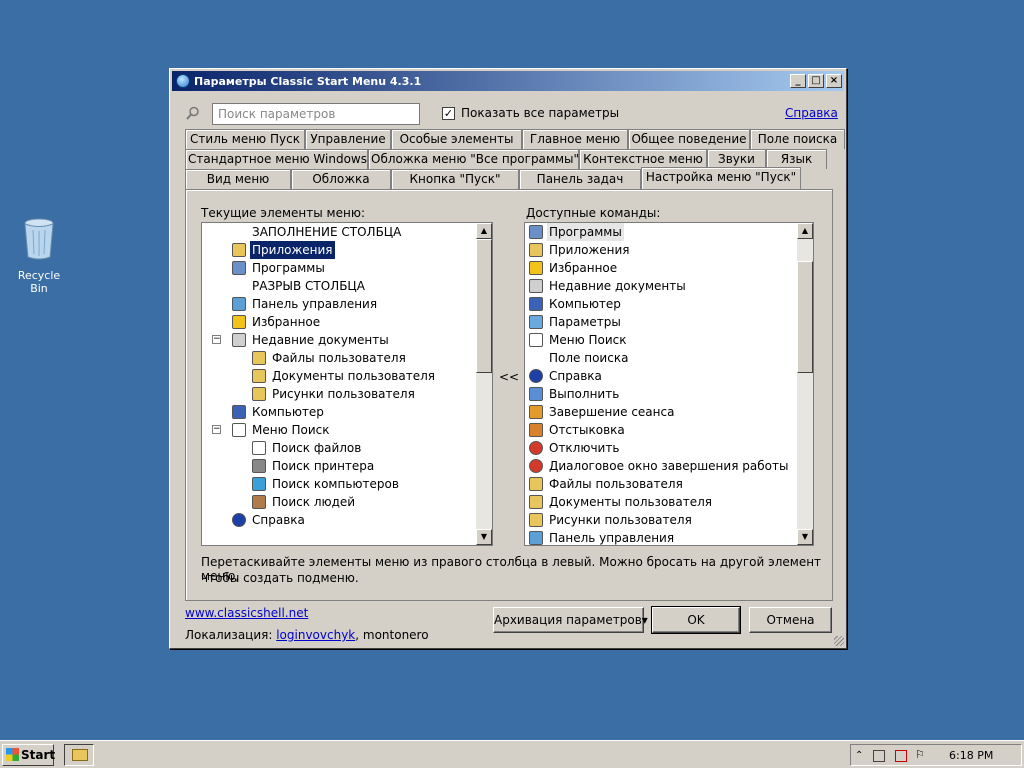  I want to click on title-bar: Параметры Classic Start Menu 4.3.1 _ □ ×, so click(508, 81).